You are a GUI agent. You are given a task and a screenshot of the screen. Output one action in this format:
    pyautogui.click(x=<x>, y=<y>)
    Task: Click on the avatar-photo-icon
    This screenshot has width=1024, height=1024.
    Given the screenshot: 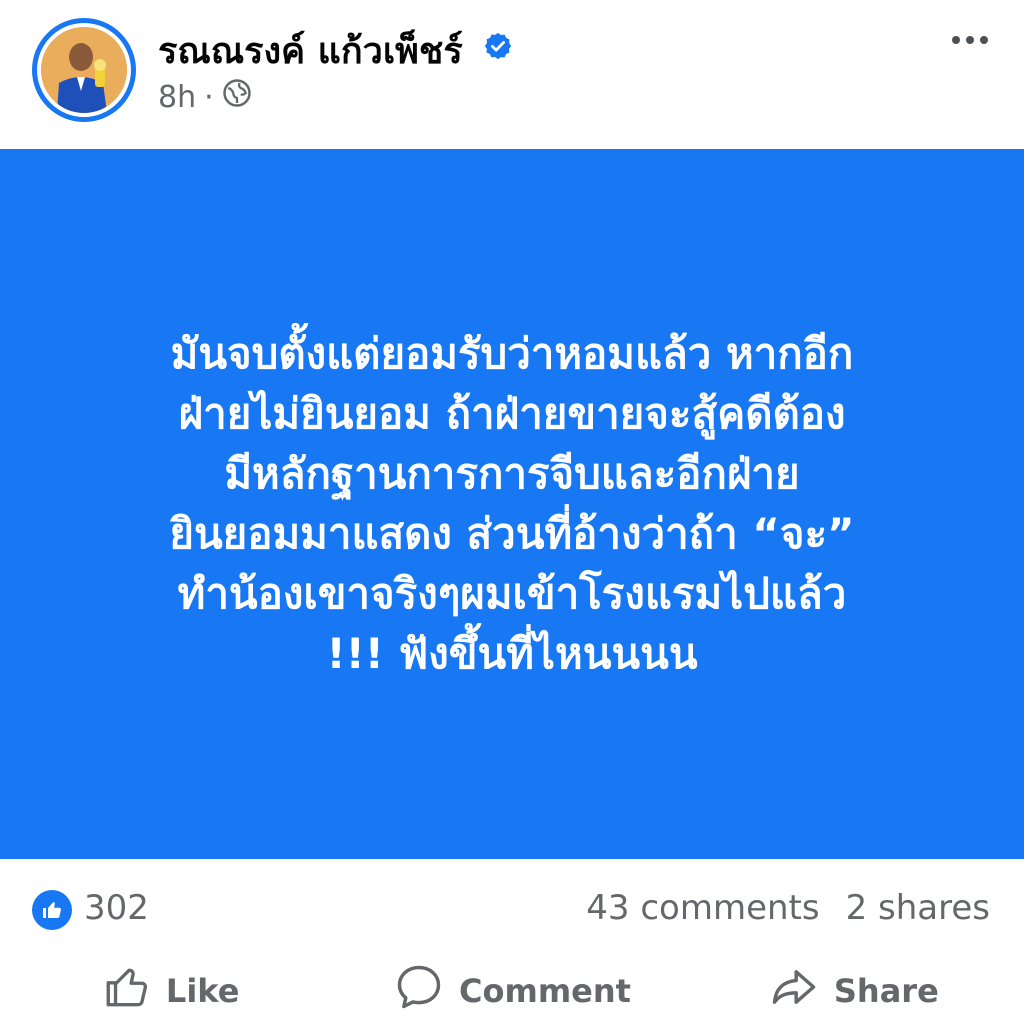 What is the action you would take?
    pyautogui.click(x=84, y=70)
    